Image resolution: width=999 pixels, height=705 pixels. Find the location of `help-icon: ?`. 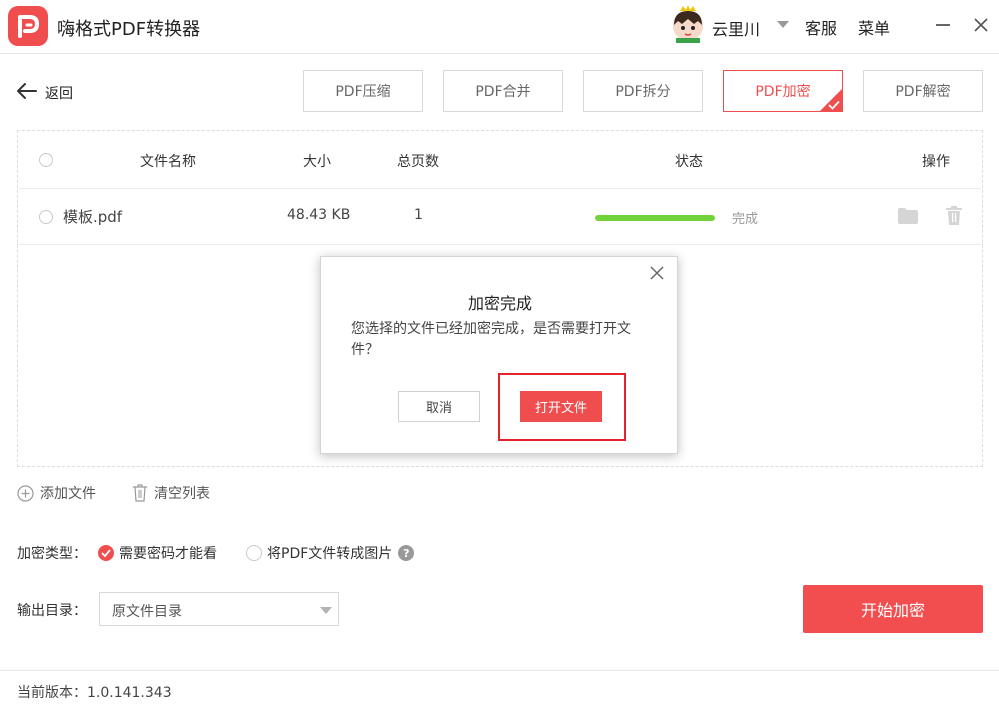

help-icon: ? is located at coordinates (406, 553).